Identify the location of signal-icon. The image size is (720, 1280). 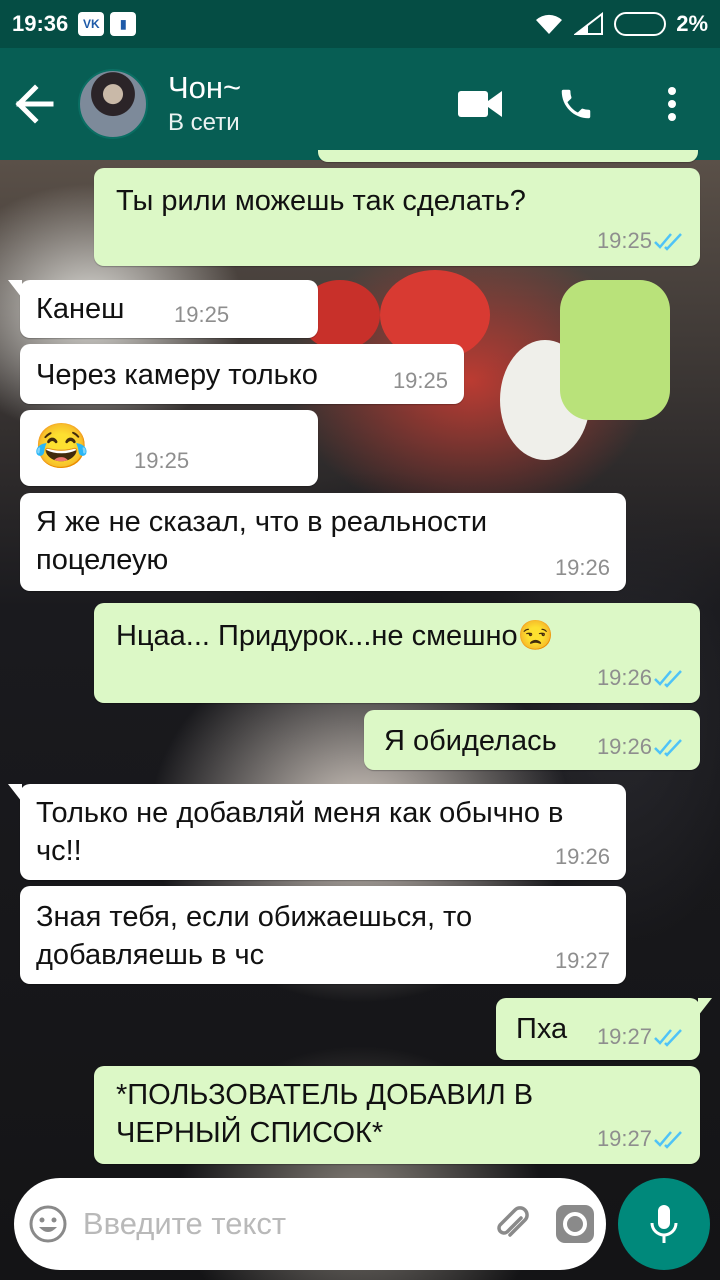
(589, 23).